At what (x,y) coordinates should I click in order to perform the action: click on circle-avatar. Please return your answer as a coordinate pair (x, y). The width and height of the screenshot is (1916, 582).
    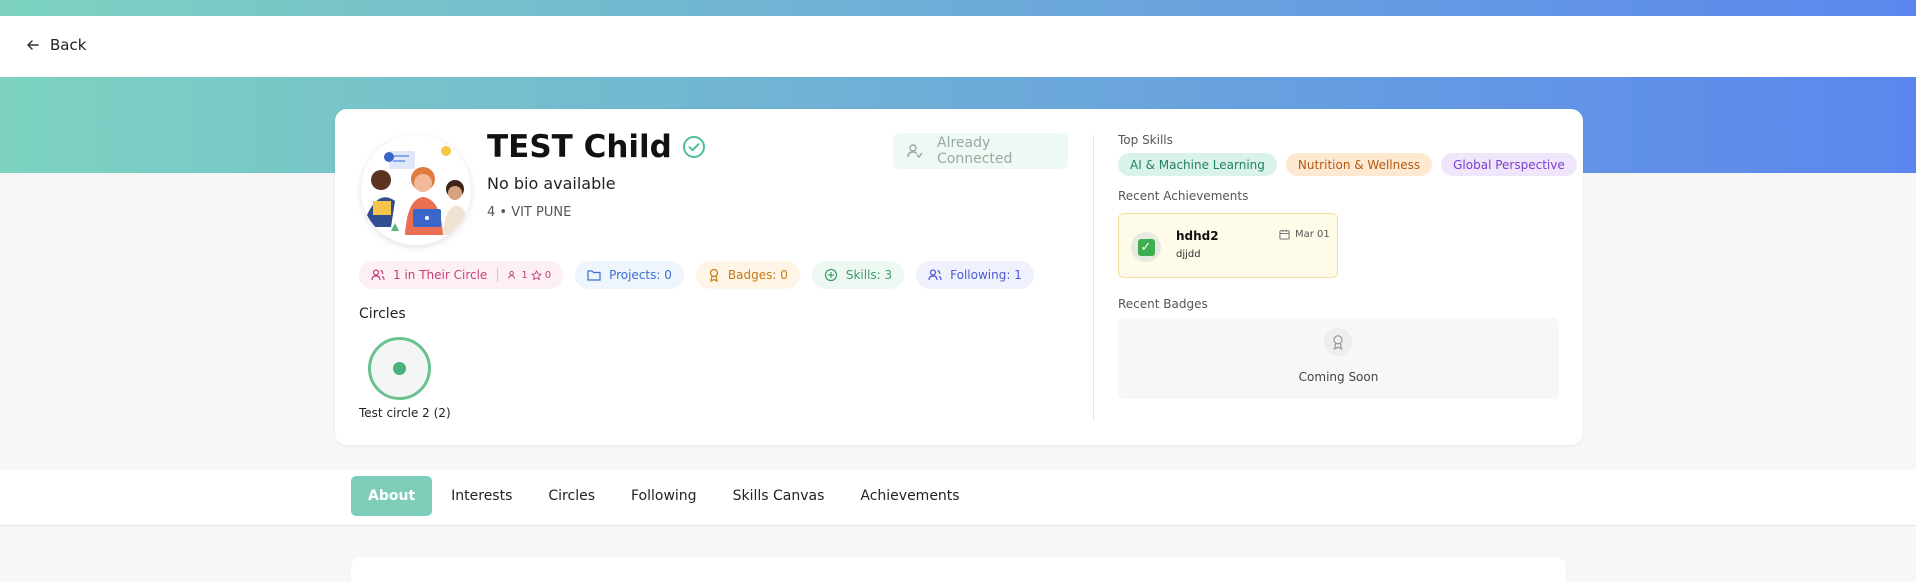
    Looking at the image, I should click on (399, 368).